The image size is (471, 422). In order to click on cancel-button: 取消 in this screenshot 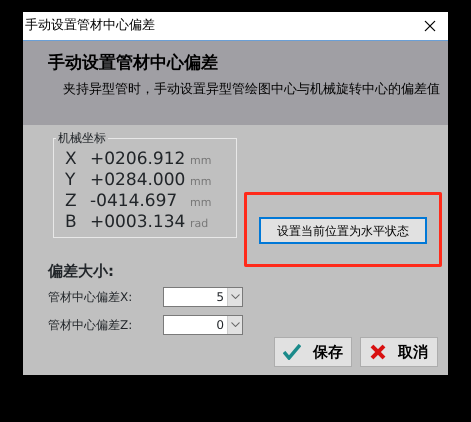, I will do `click(399, 352)`.